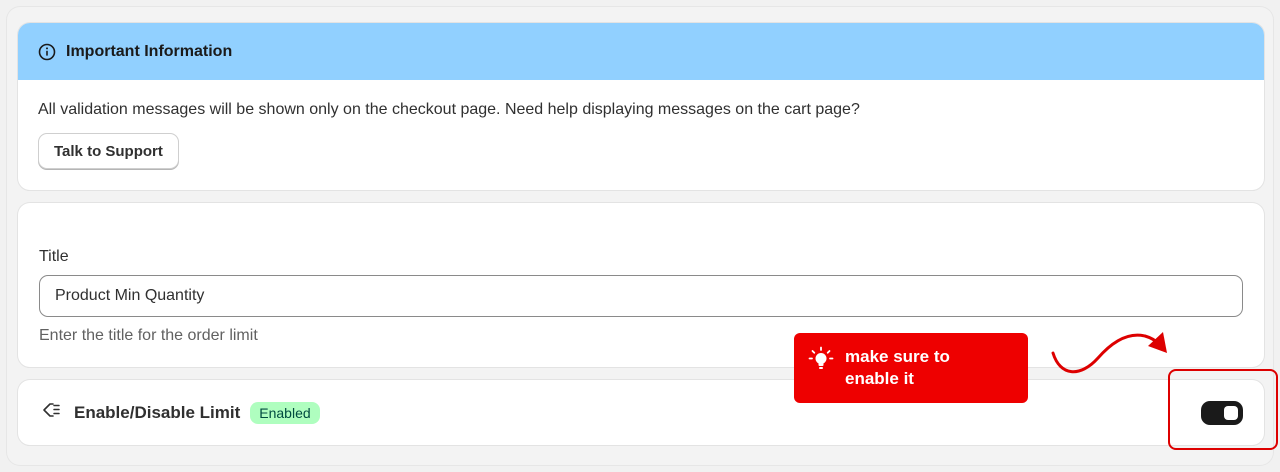 This screenshot has width=1280, height=472. What do you see at coordinates (157, 412) in the screenshot?
I see `enable-limit-label: Enable/Disable Limit` at bounding box center [157, 412].